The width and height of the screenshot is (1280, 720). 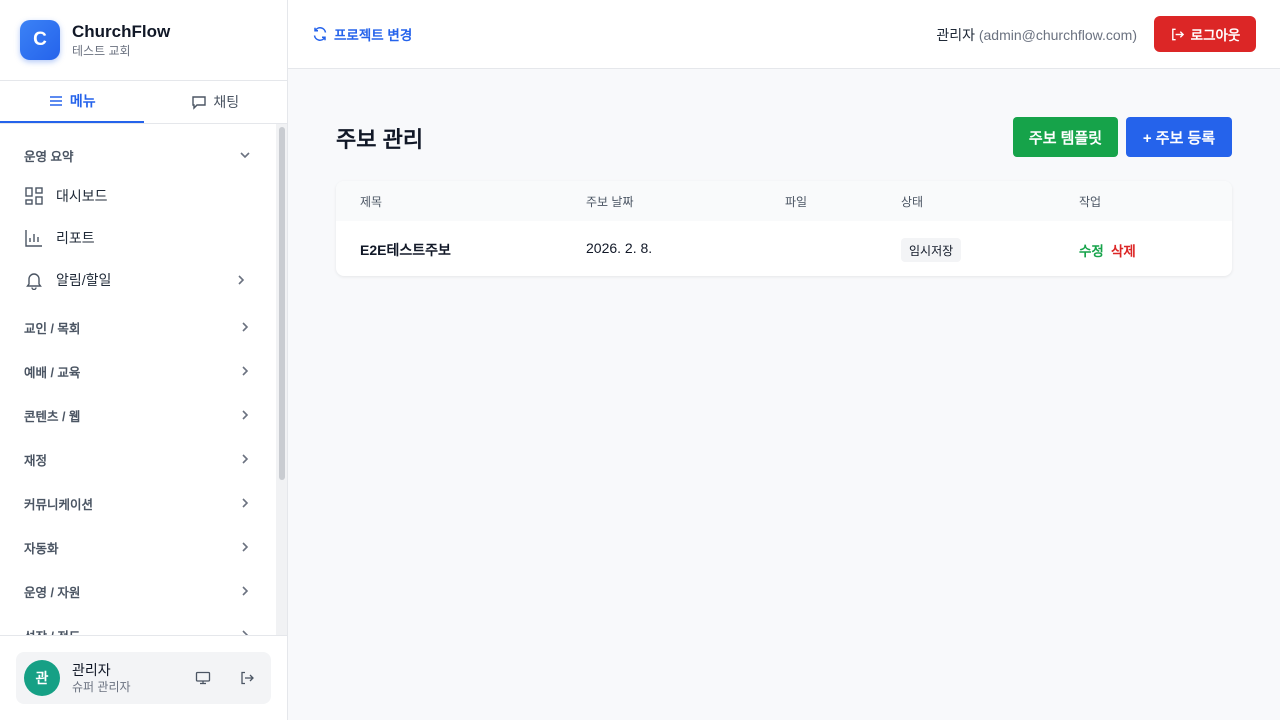 What do you see at coordinates (52, 631) in the screenshot?
I see `group-label: 성장 / 전도` at bounding box center [52, 631].